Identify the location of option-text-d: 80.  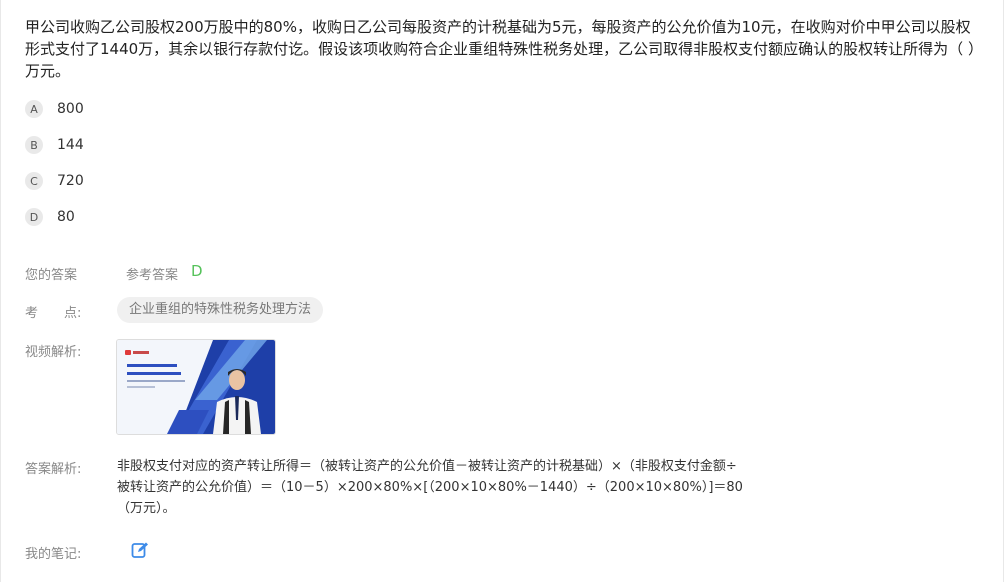
(66, 217).